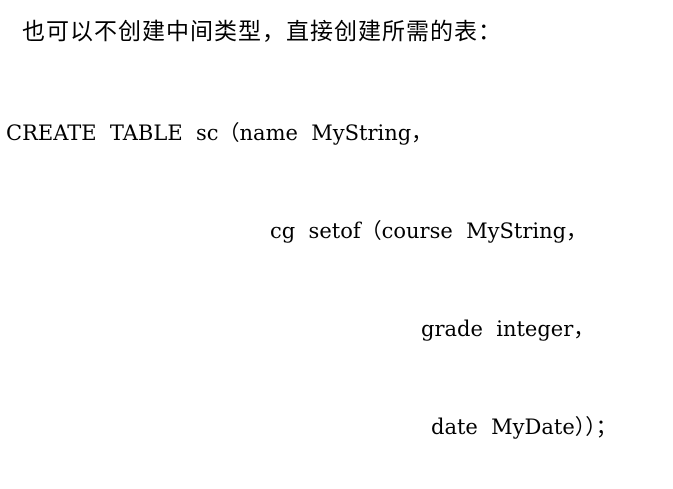  What do you see at coordinates (219, 133) in the screenshot?
I see `code-line: CREATE TABLE sc（name MyString，` at bounding box center [219, 133].